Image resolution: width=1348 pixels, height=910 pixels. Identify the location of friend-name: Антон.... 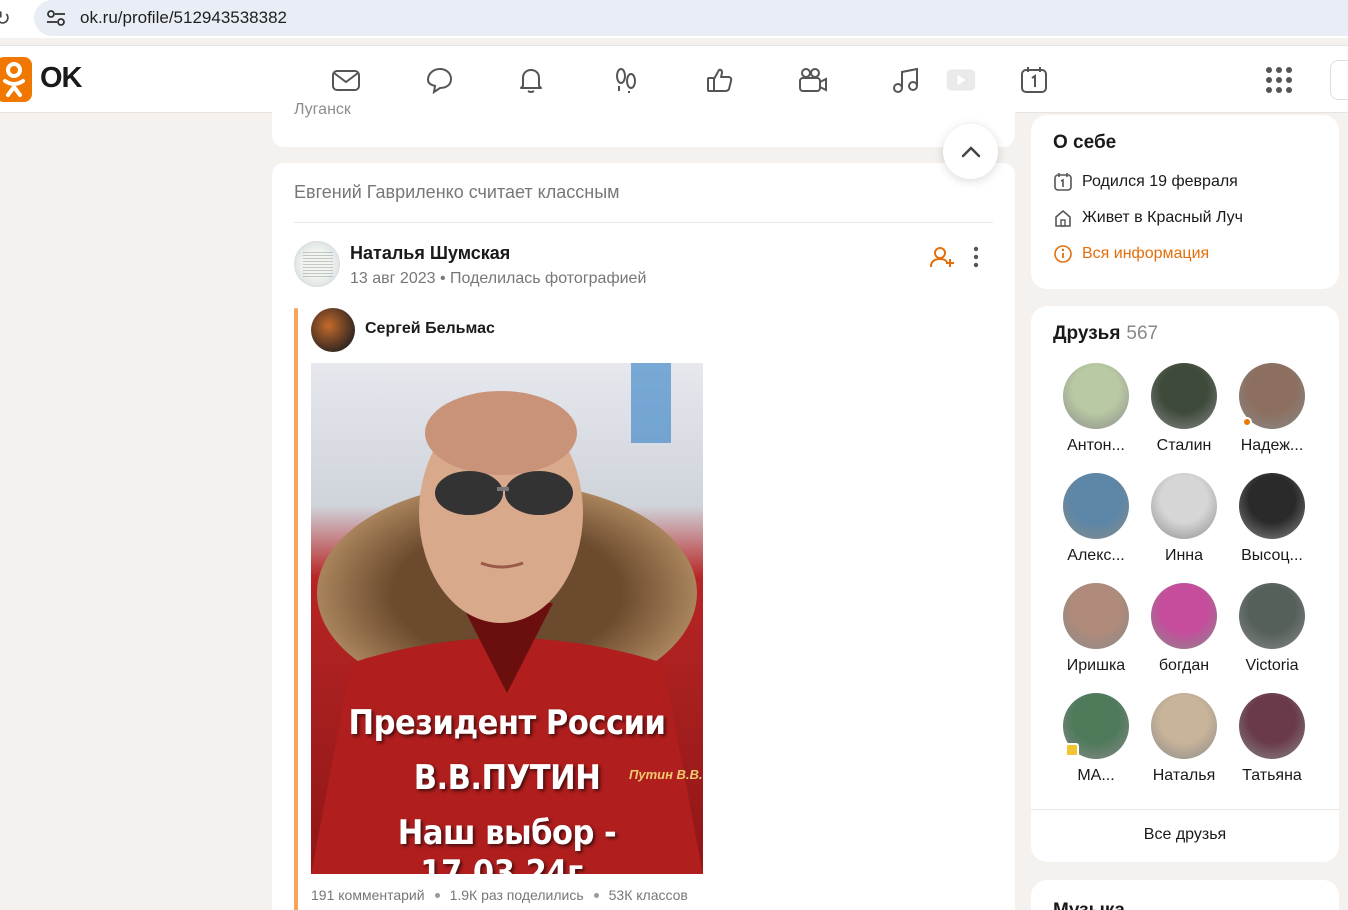
(1096, 446).